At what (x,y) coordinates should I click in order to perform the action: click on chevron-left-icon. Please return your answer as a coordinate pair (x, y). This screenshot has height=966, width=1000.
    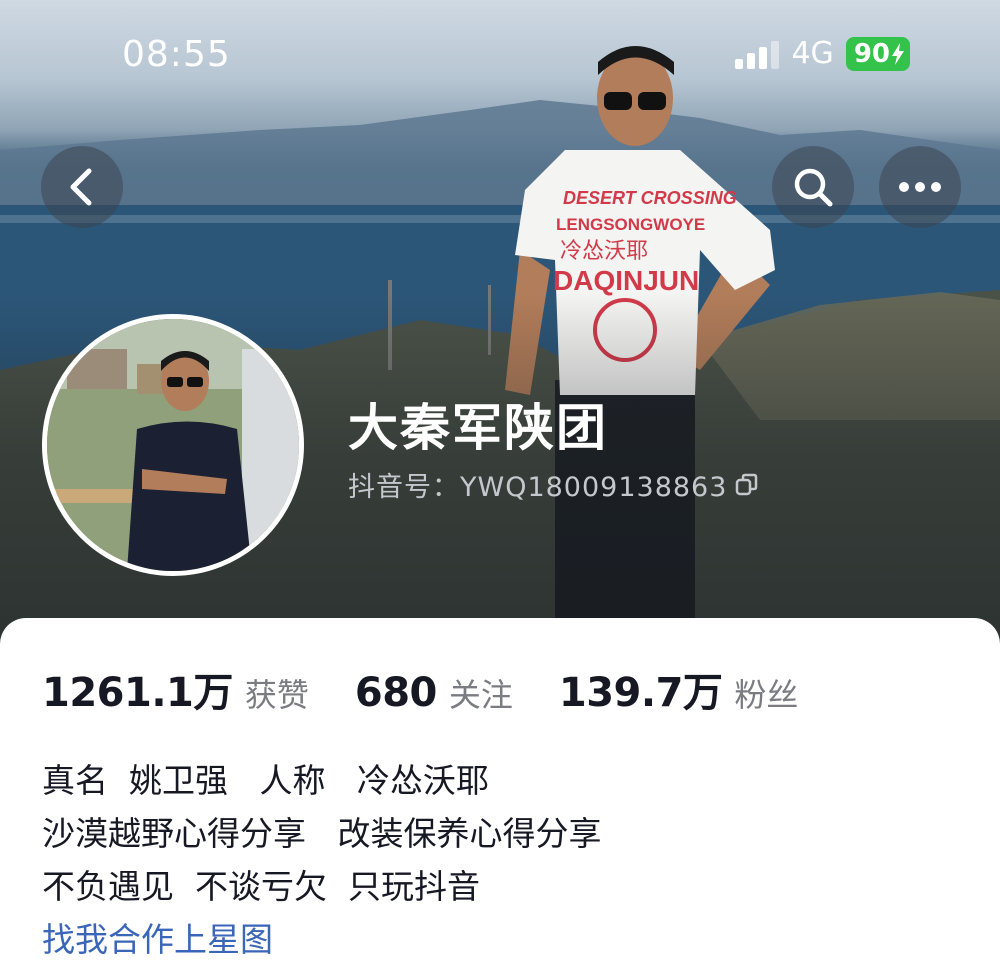
    Looking at the image, I should click on (81, 187).